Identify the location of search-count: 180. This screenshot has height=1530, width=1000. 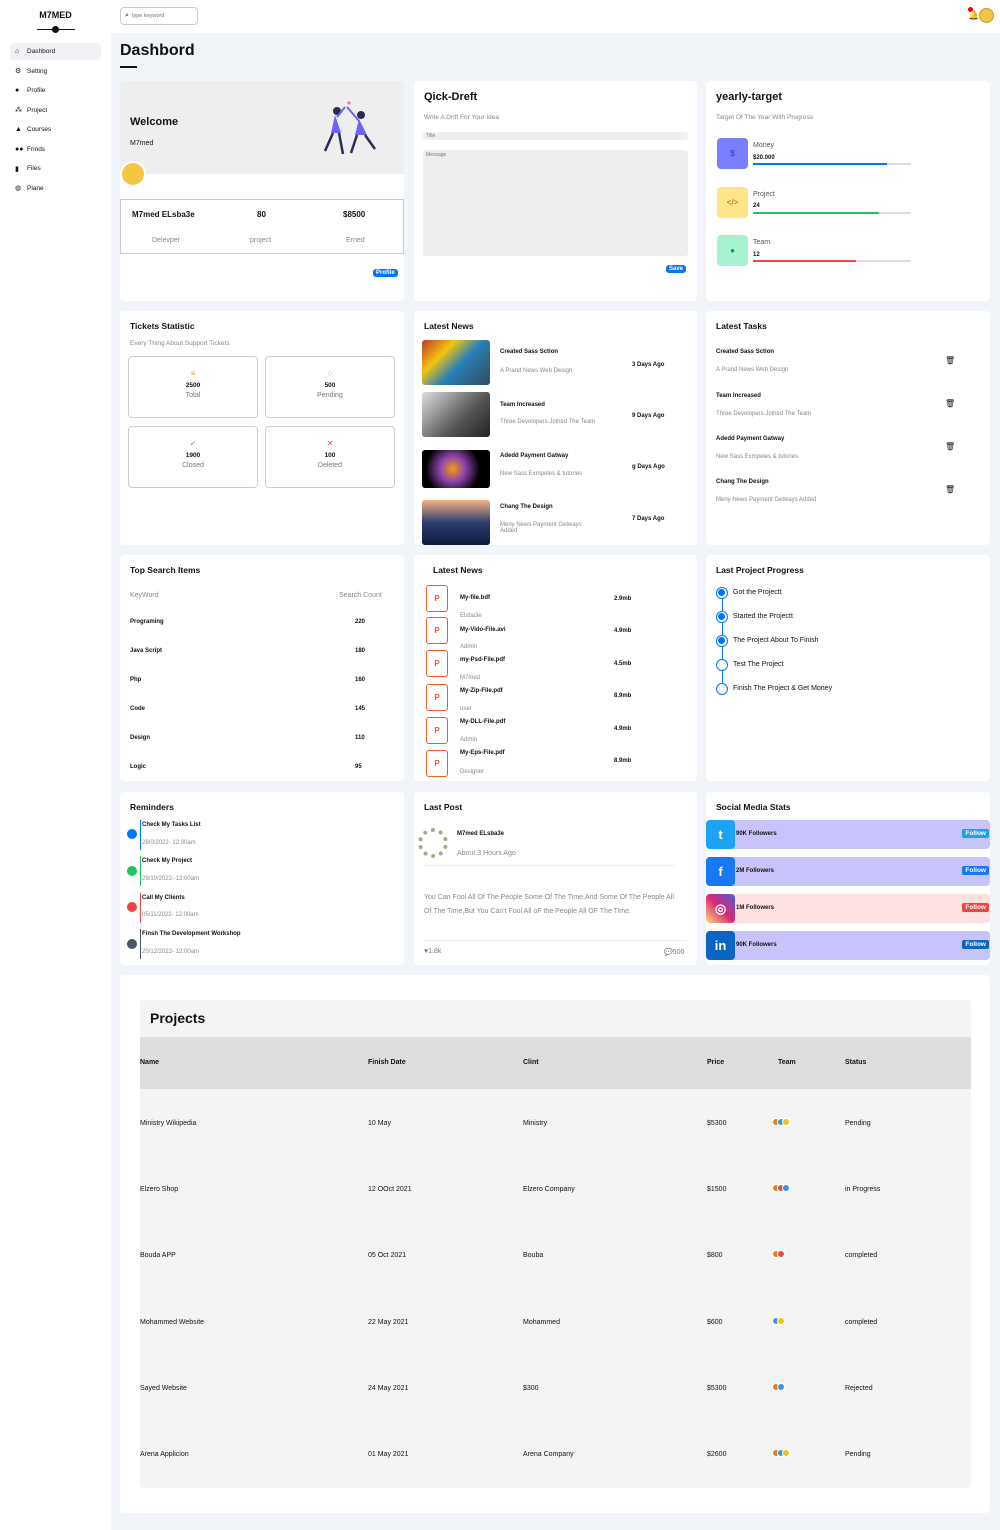
(360, 651).